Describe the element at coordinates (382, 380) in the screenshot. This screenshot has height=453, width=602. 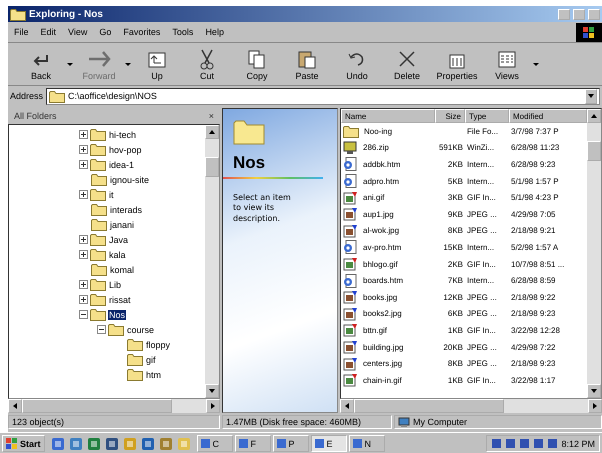
I see `file-name: chain-in.gif` at that location.